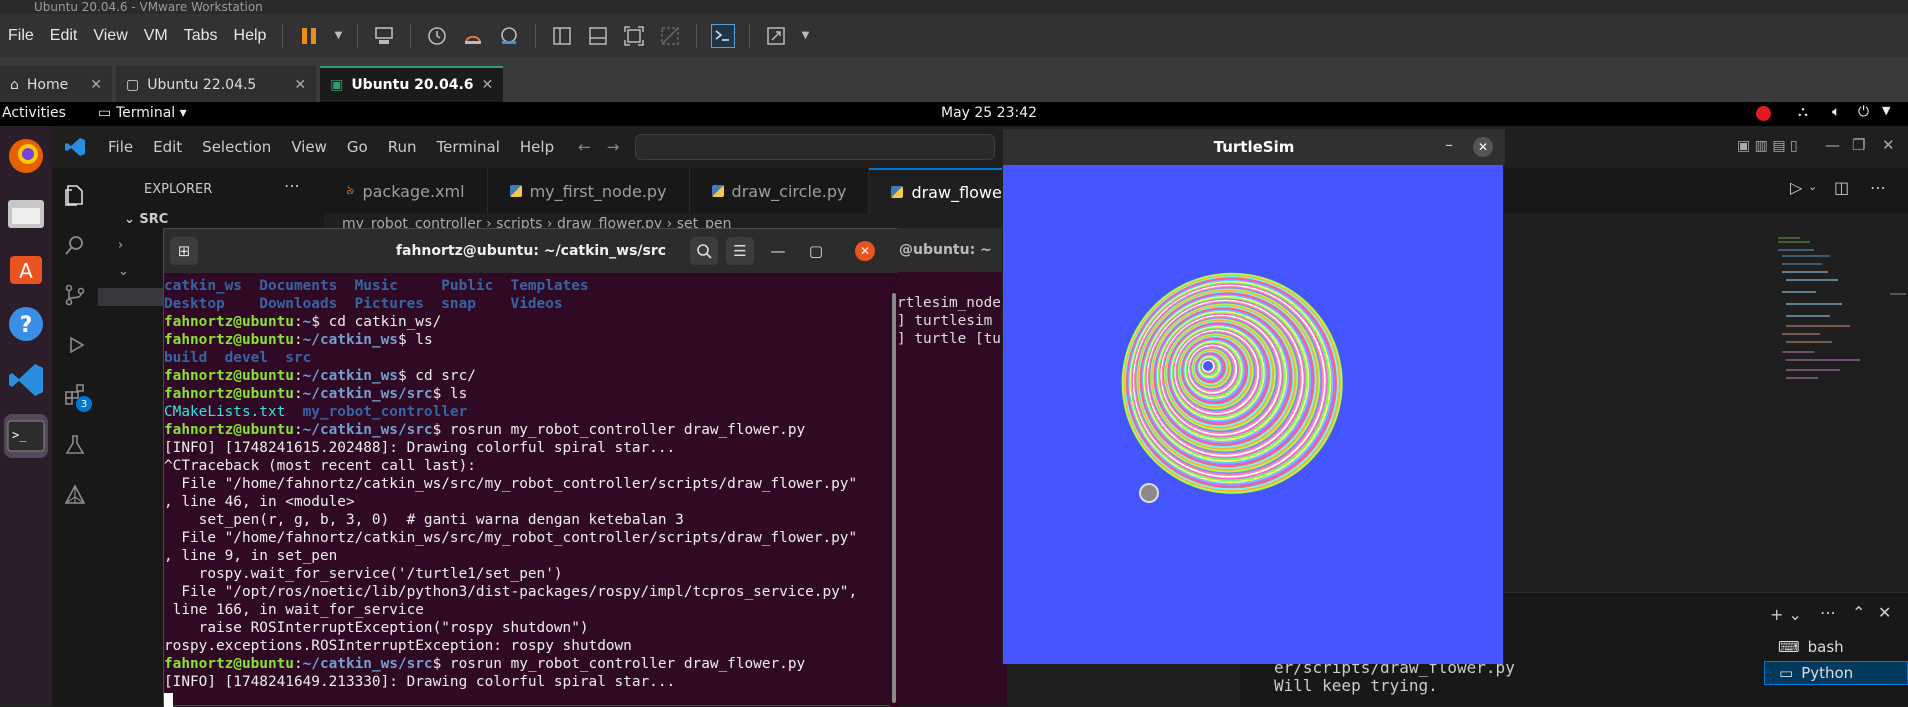  I want to click on vscode-menu-view: View, so click(309, 147).